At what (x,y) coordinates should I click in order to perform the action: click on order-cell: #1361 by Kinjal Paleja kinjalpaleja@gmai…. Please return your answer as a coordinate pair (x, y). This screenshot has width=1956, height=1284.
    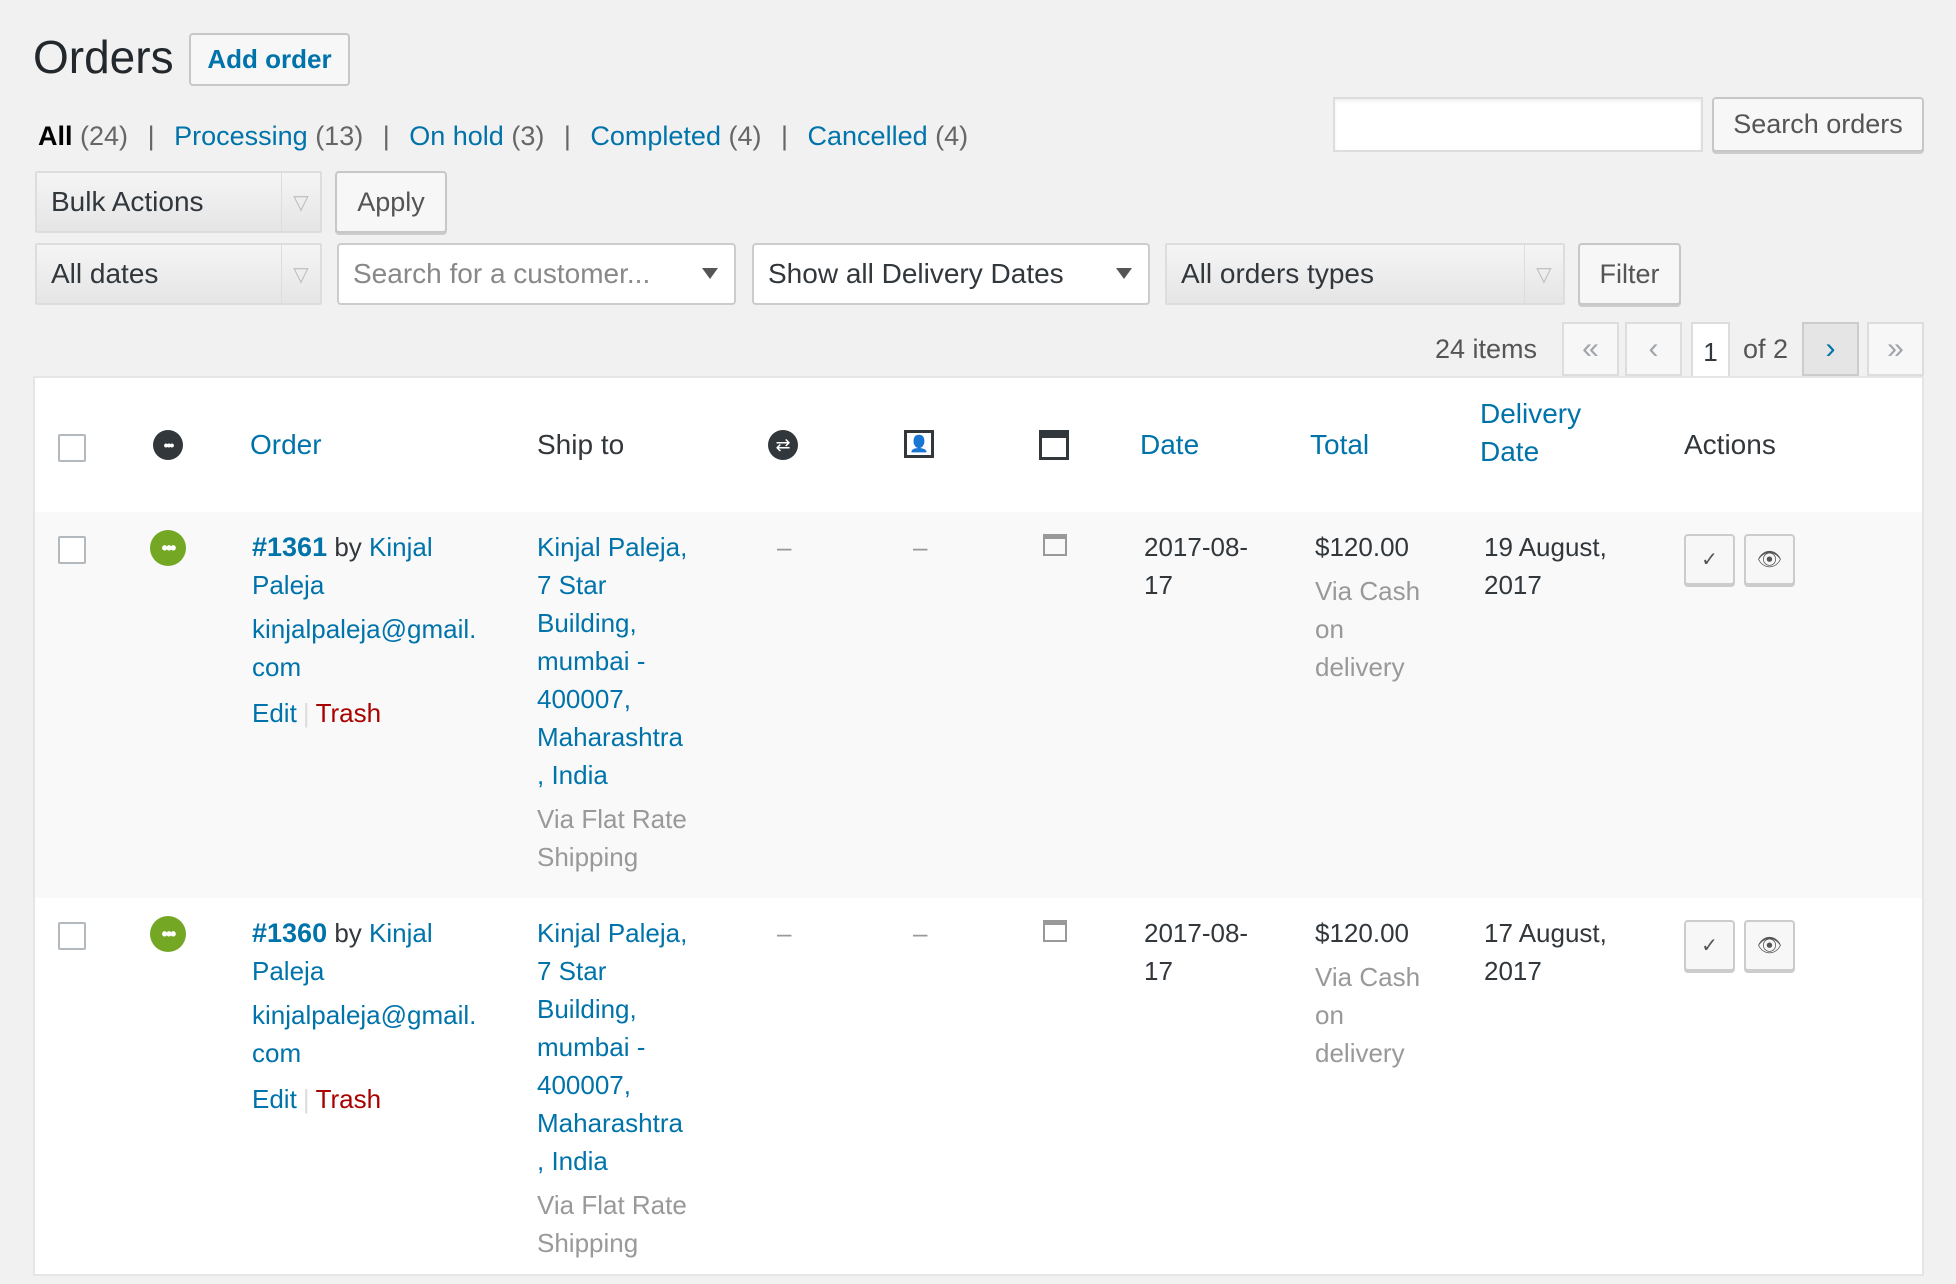
    Looking at the image, I should click on (382, 630).